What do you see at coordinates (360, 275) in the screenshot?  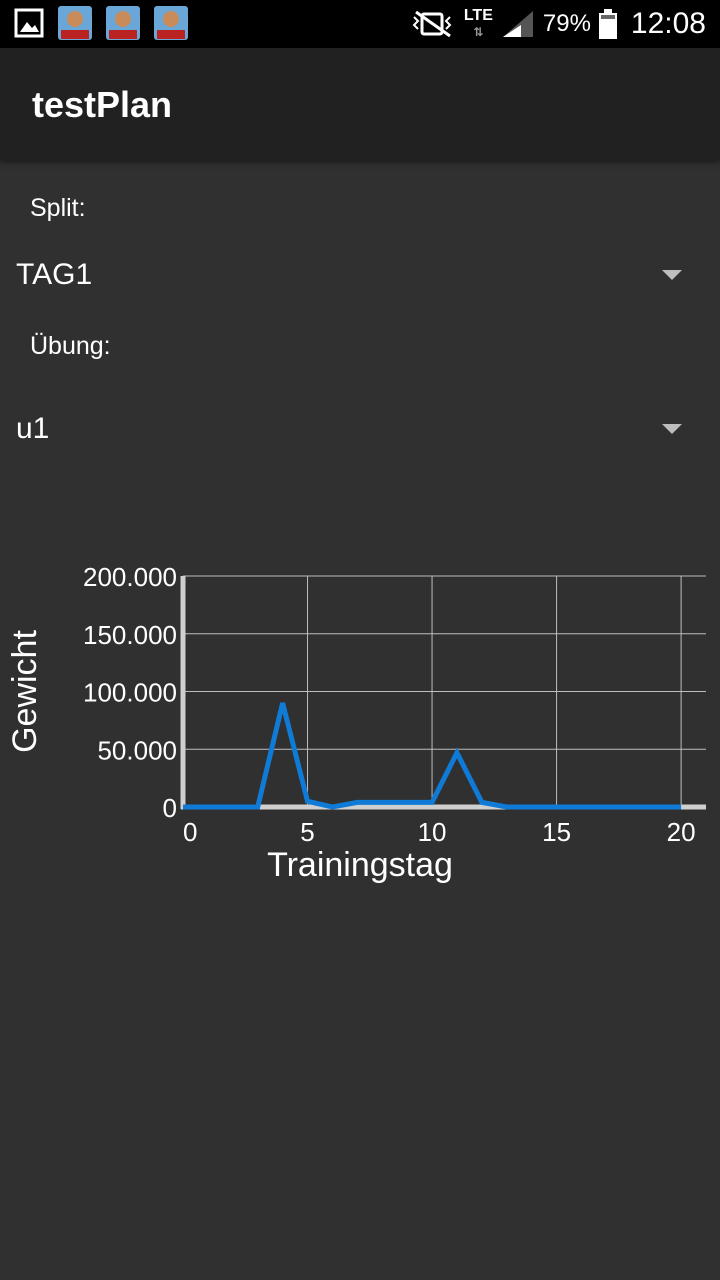 I see `split-dropdown: TAG1` at bounding box center [360, 275].